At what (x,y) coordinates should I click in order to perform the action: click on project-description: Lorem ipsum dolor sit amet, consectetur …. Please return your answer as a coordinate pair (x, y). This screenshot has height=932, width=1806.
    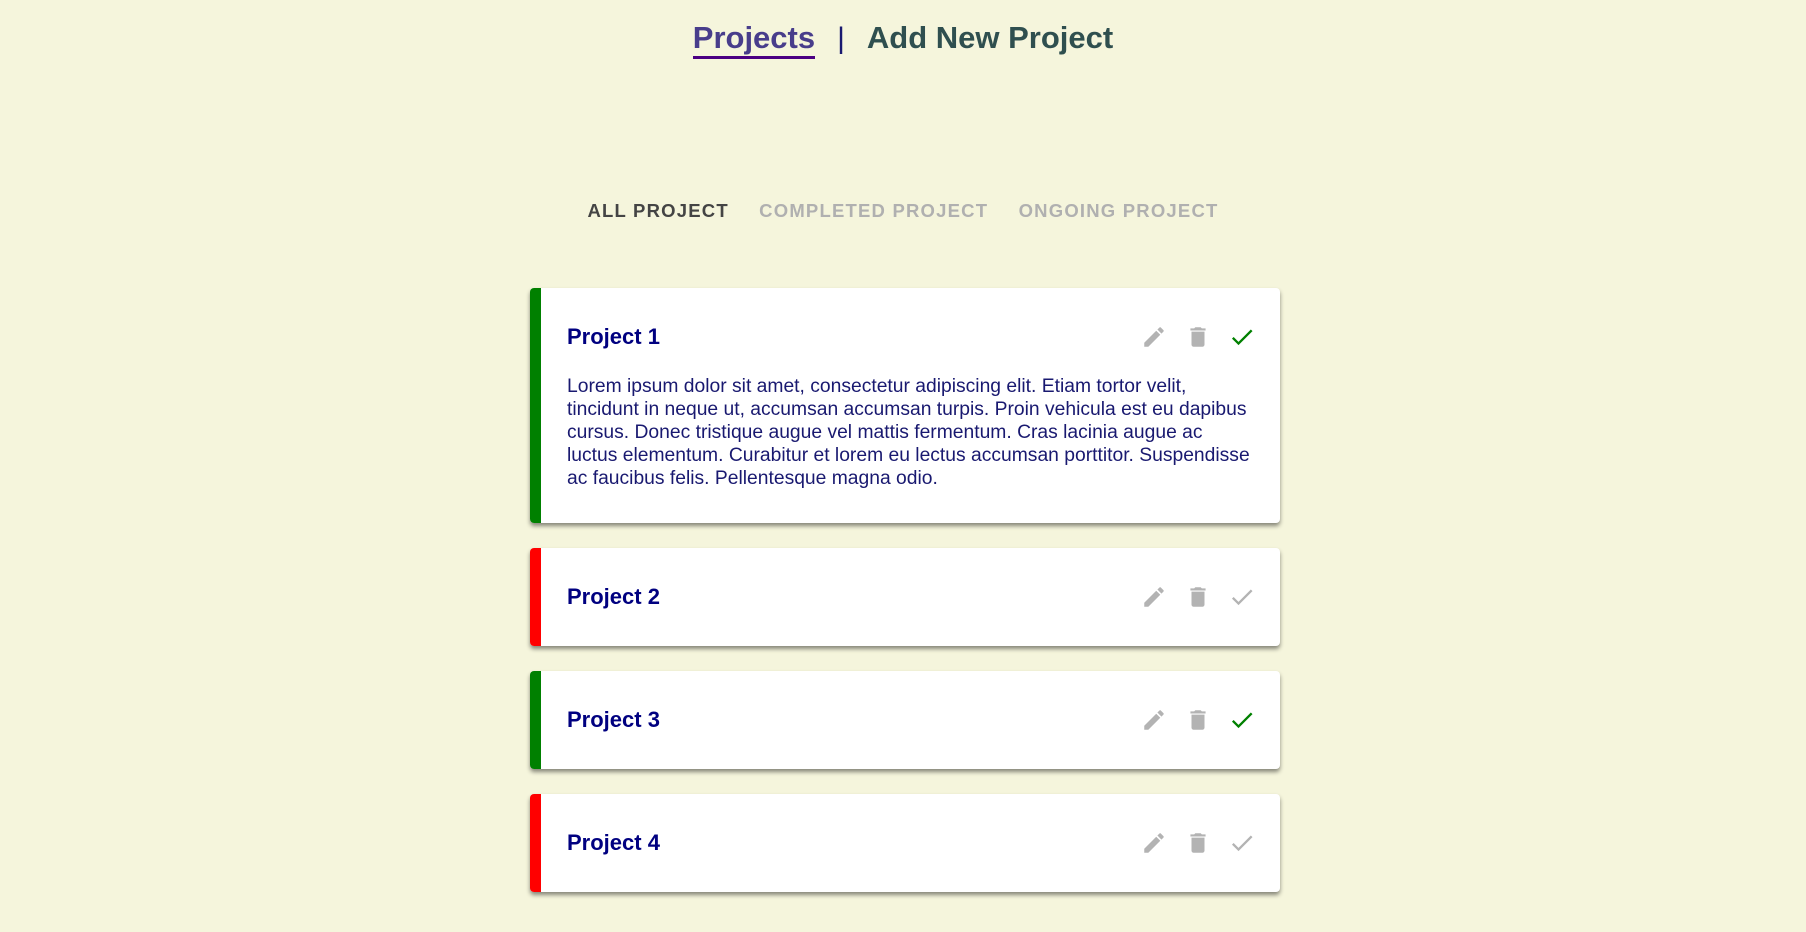
    Looking at the image, I should click on (908, 432).